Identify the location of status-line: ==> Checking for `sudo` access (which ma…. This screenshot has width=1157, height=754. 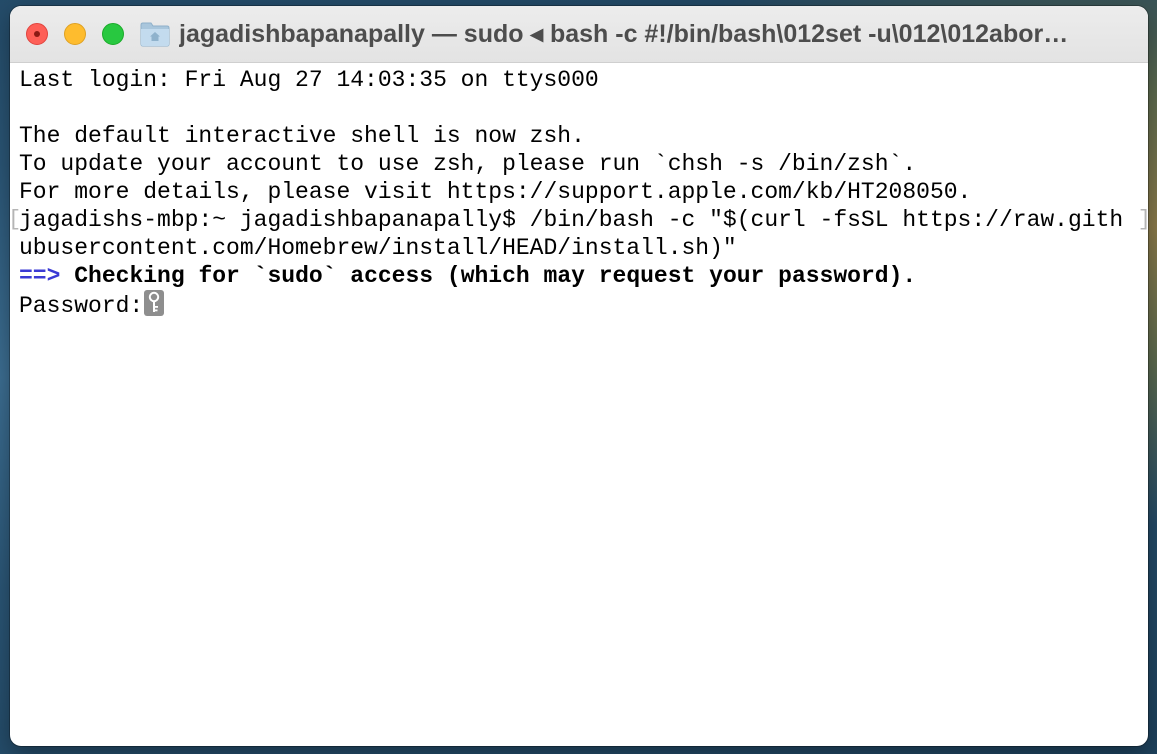
(583, 276).